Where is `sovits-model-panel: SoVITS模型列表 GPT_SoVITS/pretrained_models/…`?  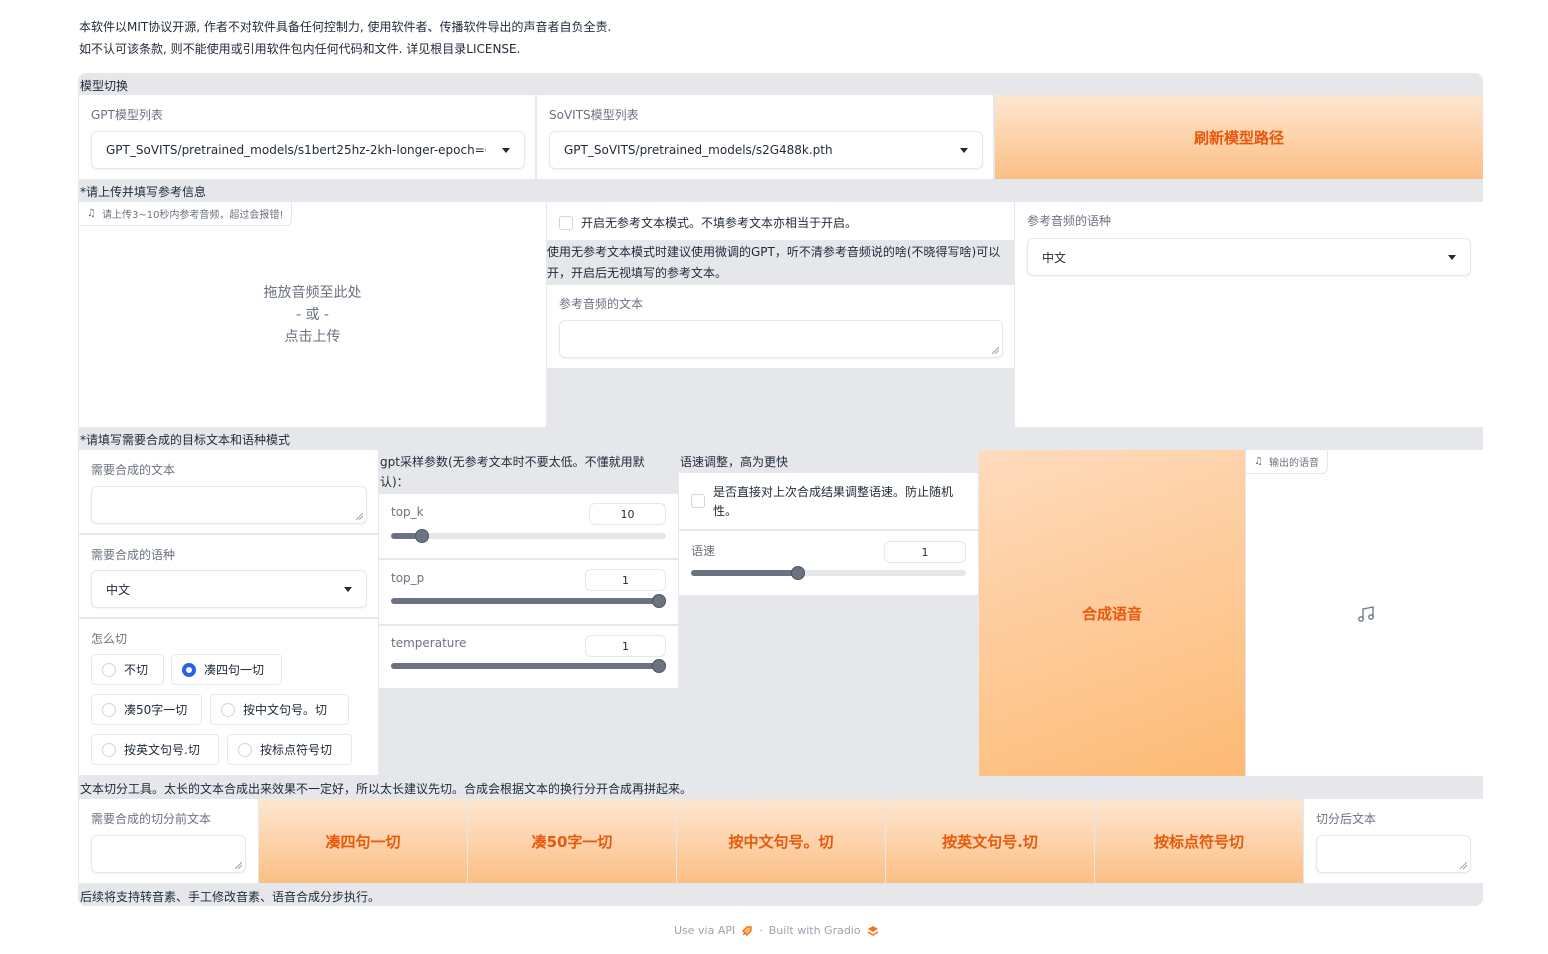 sovits-model-panel: SoVITS模型列表 GPT_SoVITS/pretrained_models/… is located at coordinates (765, 137).